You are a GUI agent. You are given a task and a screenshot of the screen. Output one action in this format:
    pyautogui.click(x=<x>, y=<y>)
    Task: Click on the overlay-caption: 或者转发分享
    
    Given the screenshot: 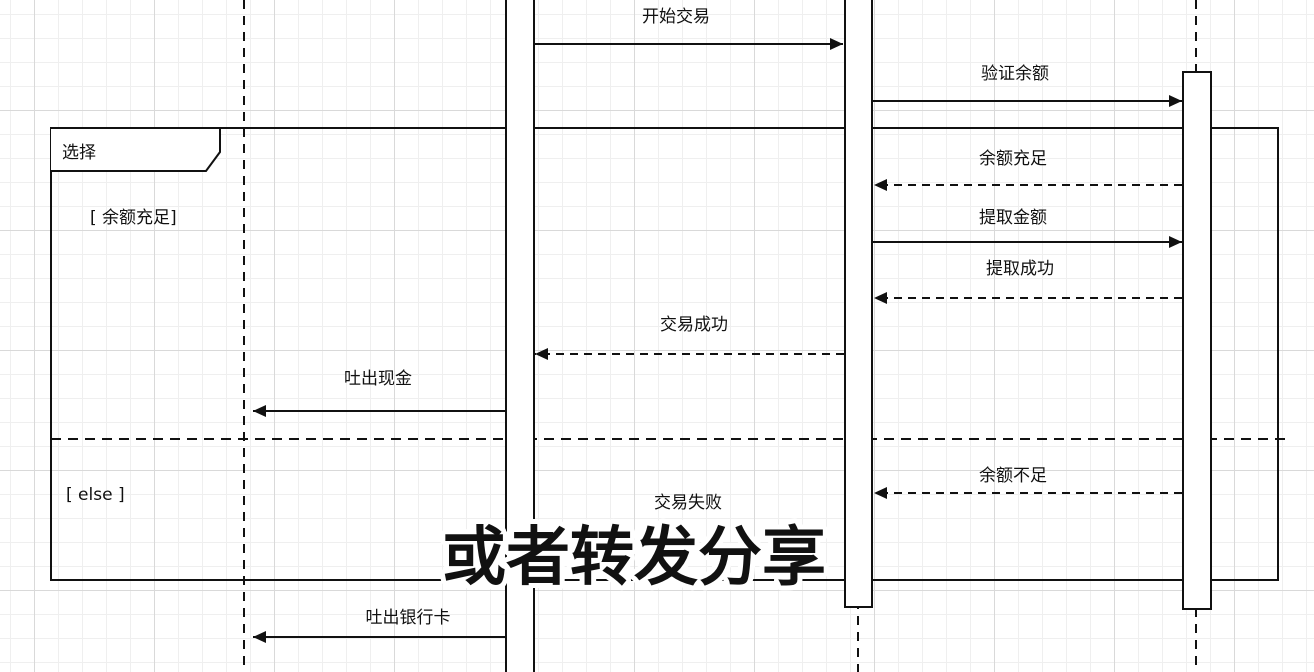 What is the action you would take?
    pyautogui.click(x=634, y=558)
    